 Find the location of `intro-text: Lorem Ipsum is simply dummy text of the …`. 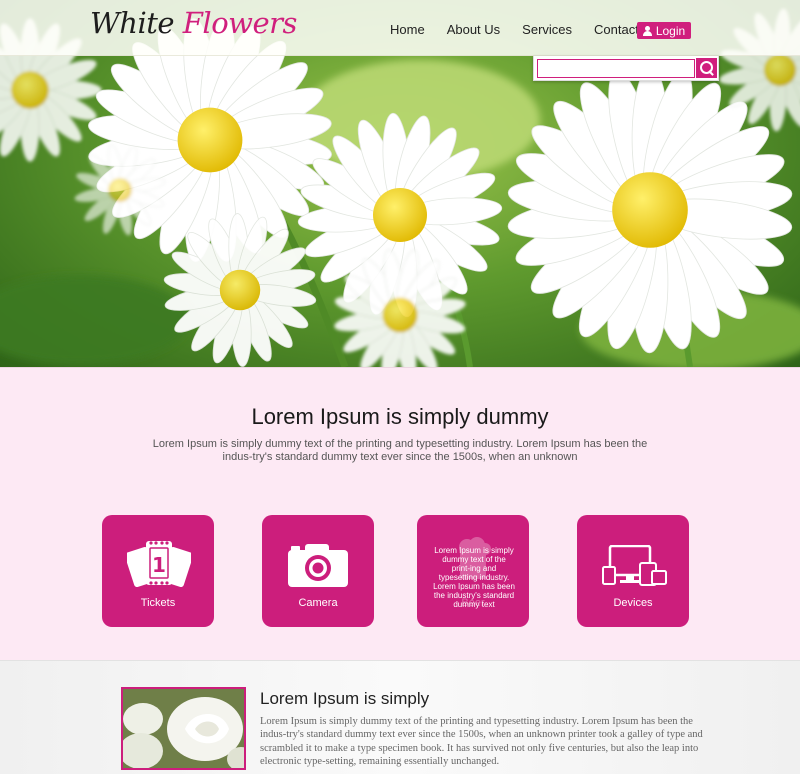

intro-text: Lorem Ipsum is simply dummy text of the … is located at coordinates (400, 450).